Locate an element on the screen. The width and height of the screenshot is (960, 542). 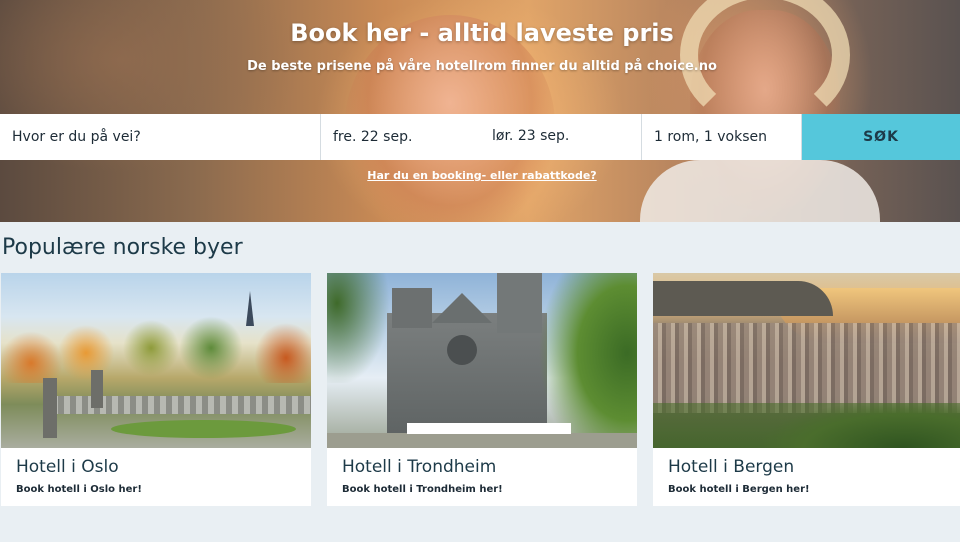
trondheim-photo is located at coordinates (482, 360).